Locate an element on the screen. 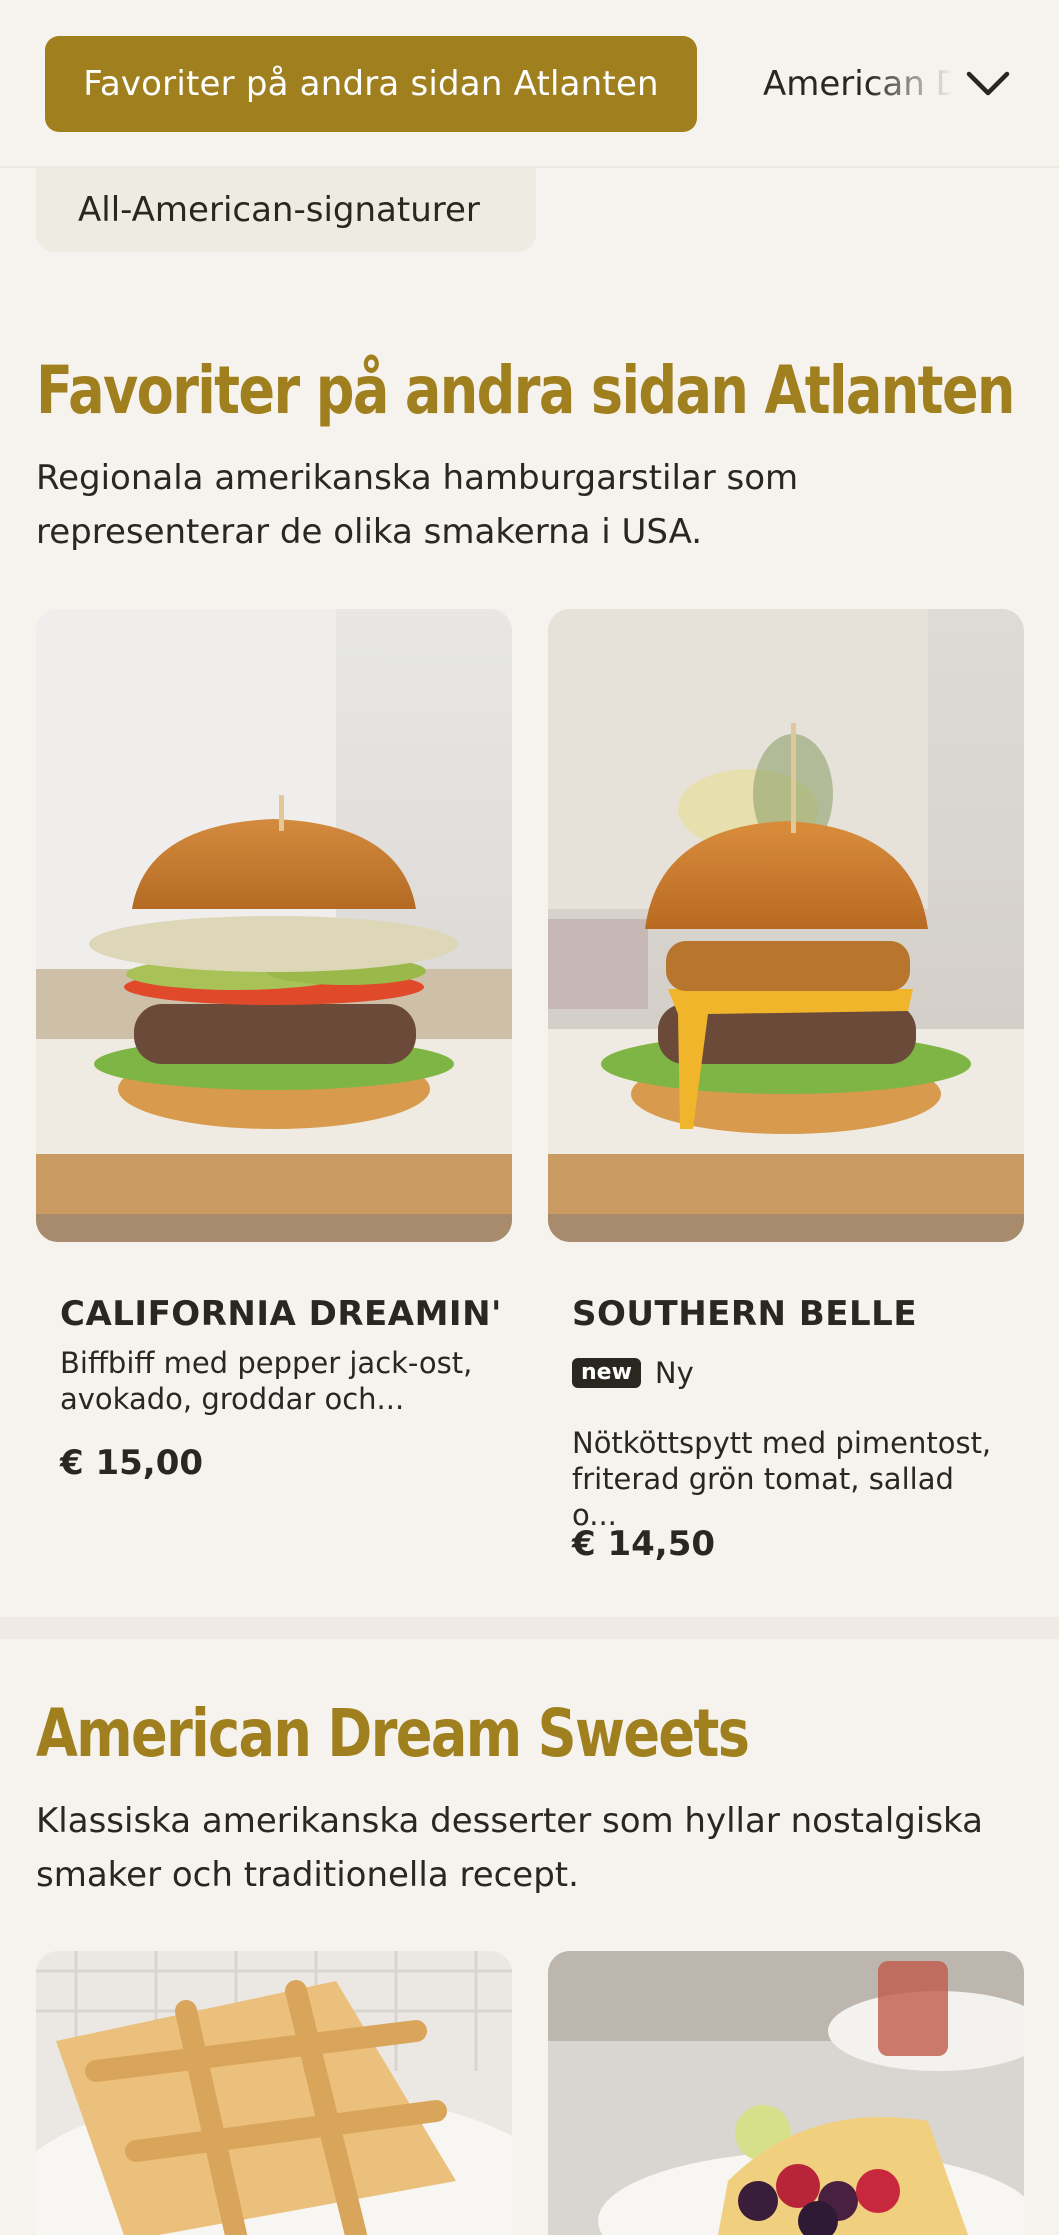 This screenshot has width=1059, height=2235. menu-item-name: CALIFORNIA DREAMIN' is located at coordinates (281, 1314).